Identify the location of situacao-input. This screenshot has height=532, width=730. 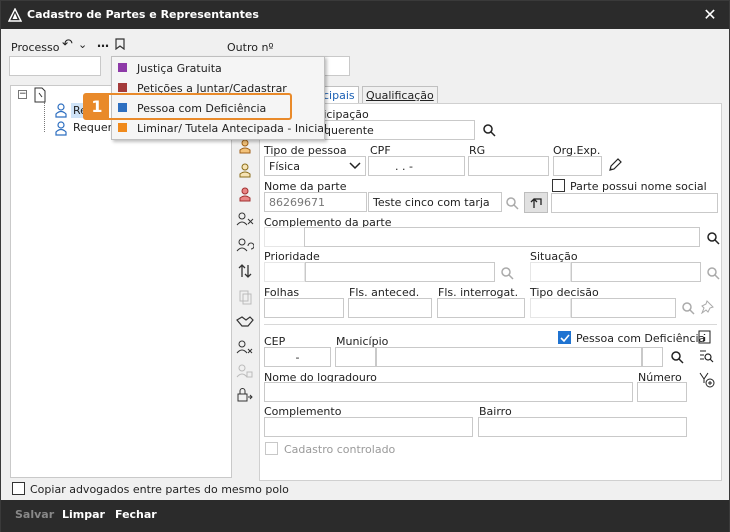
(636, 272).